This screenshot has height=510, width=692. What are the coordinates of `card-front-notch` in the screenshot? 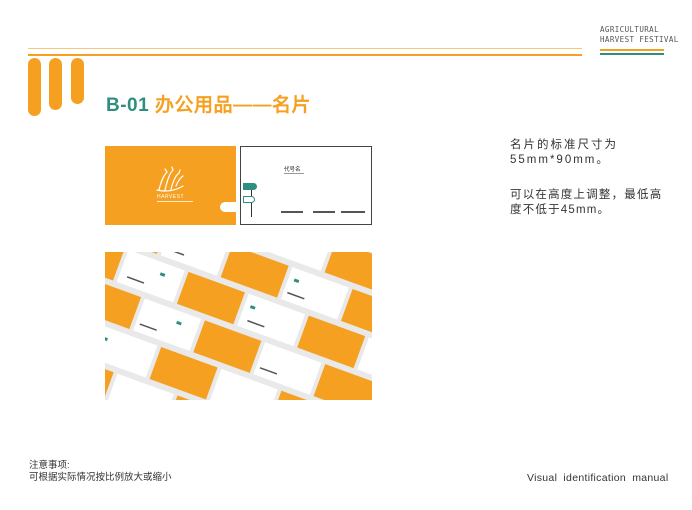 It's located at (228, 207).